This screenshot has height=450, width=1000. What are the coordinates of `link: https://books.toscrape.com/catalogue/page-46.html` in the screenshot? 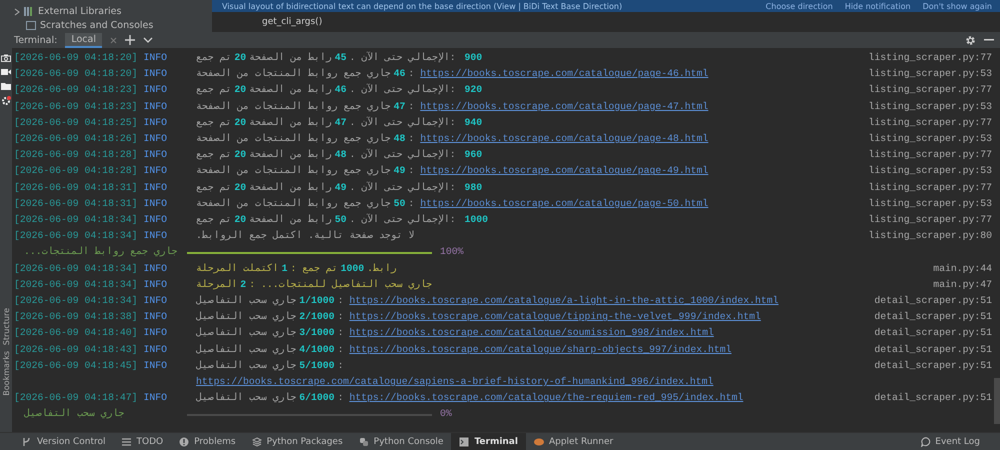 It's located at (564, 74).